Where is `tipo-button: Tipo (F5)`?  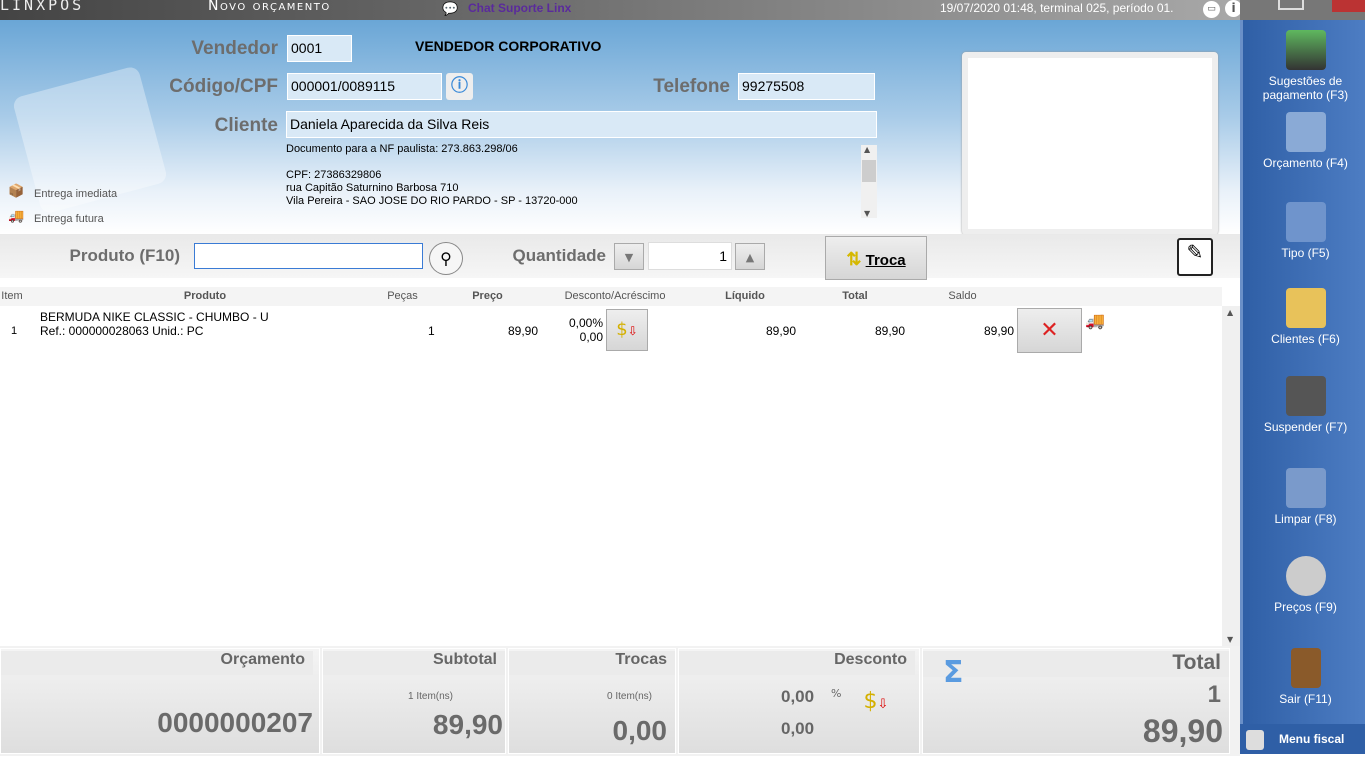 tipo-button: Tipo (F5) is located at coordinates (1304, 231).